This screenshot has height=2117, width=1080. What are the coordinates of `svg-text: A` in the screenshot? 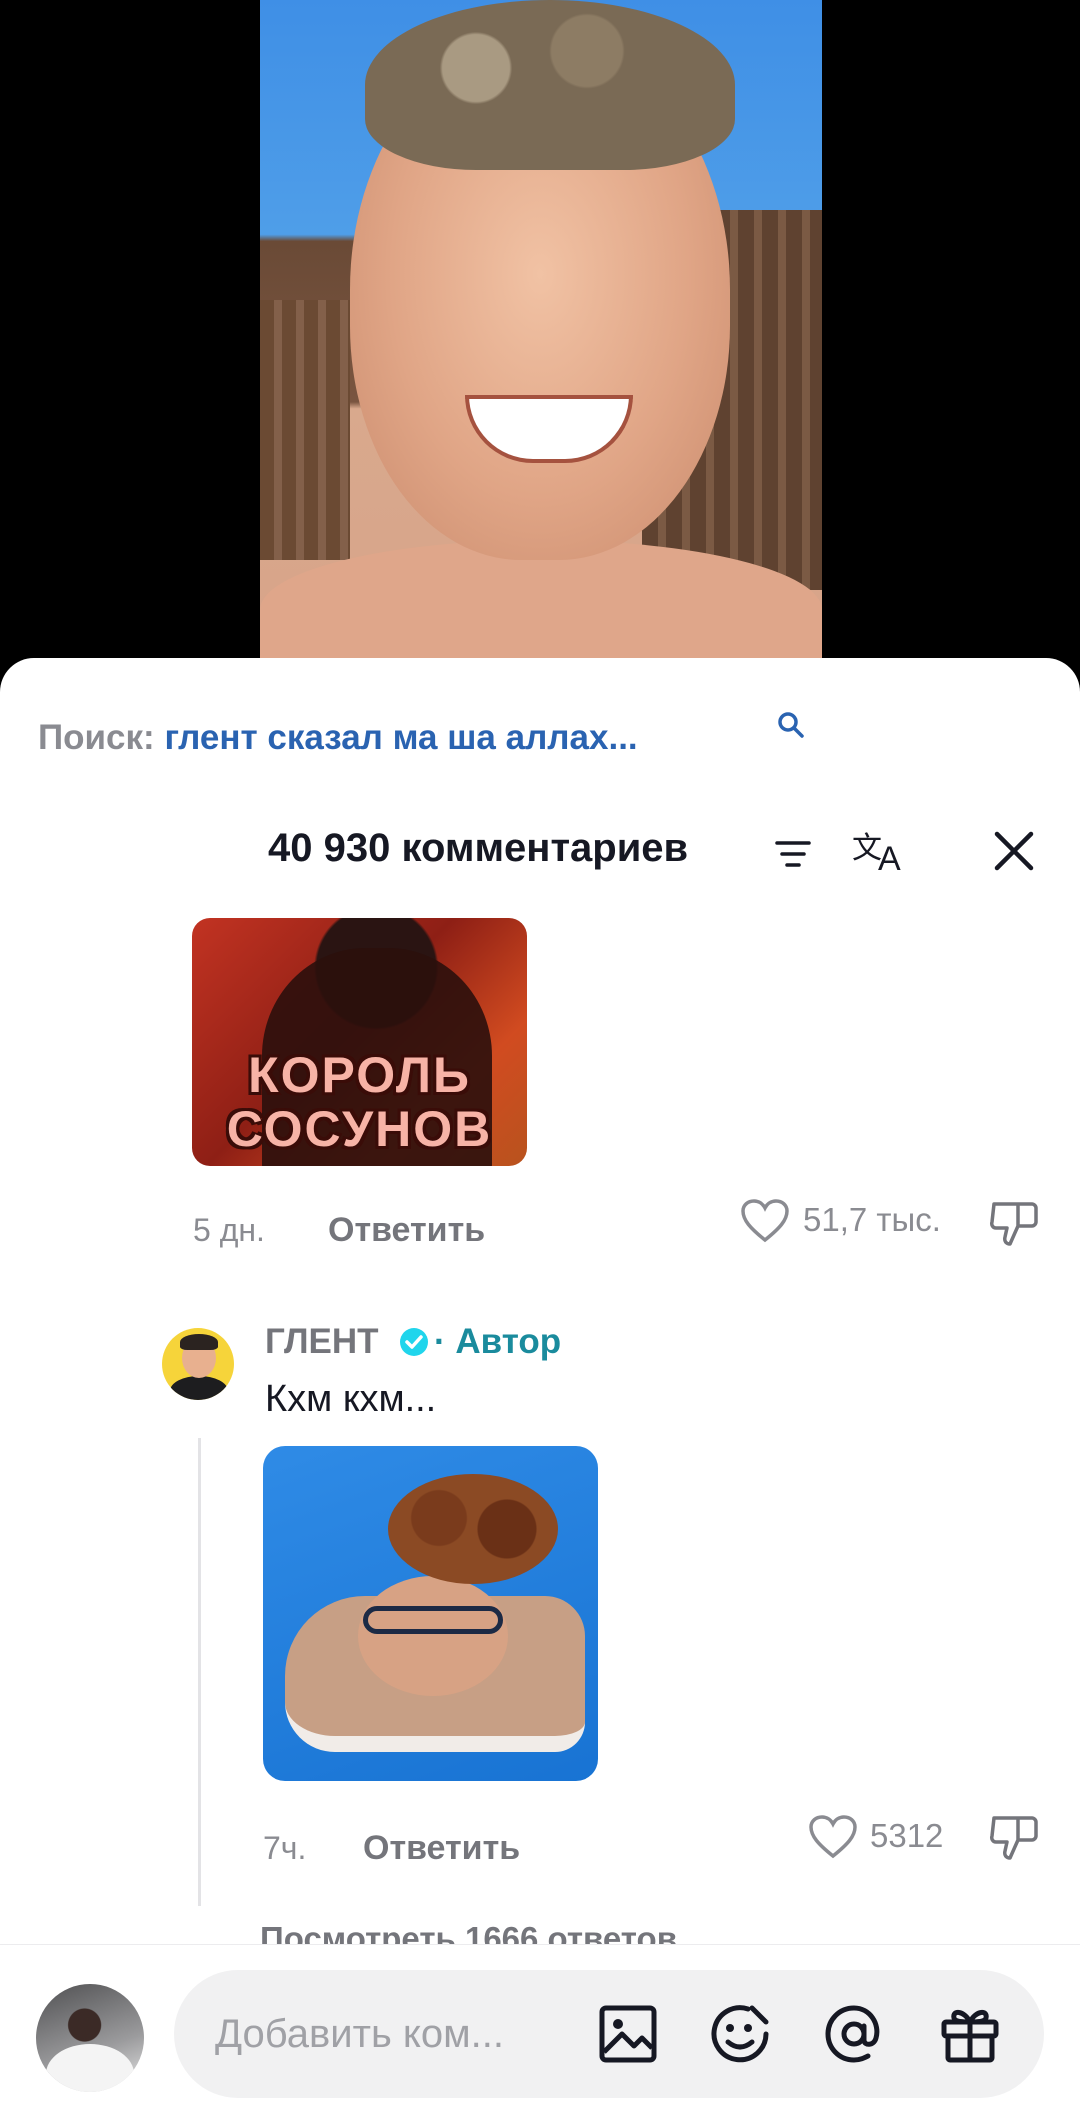 It's located at (889, 857).